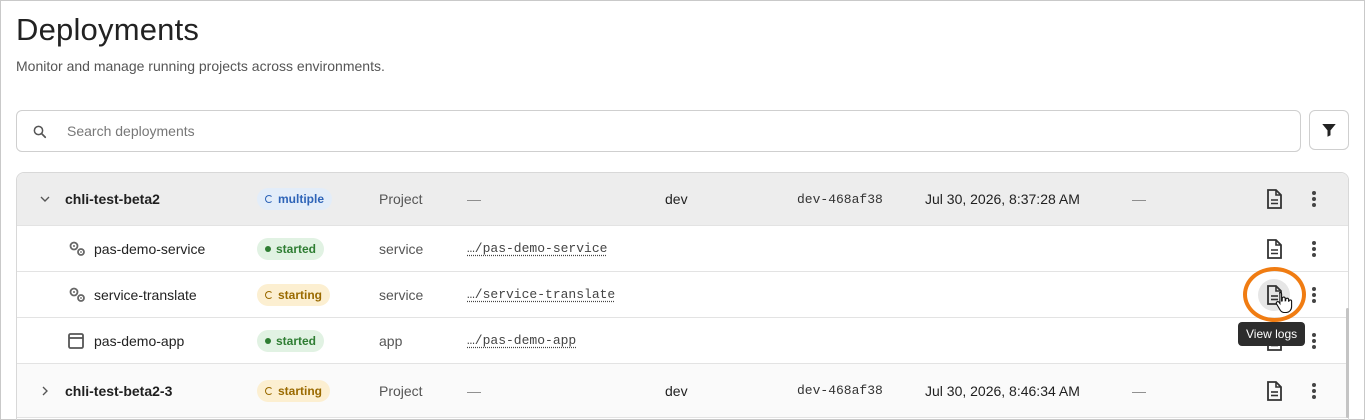 The width and height of the screenshot is (1365, 420). What do you see at coordinates (139, 340) in the screenshot?
I see `app-name: pas-demo-app` at bounding box center [139, 340].